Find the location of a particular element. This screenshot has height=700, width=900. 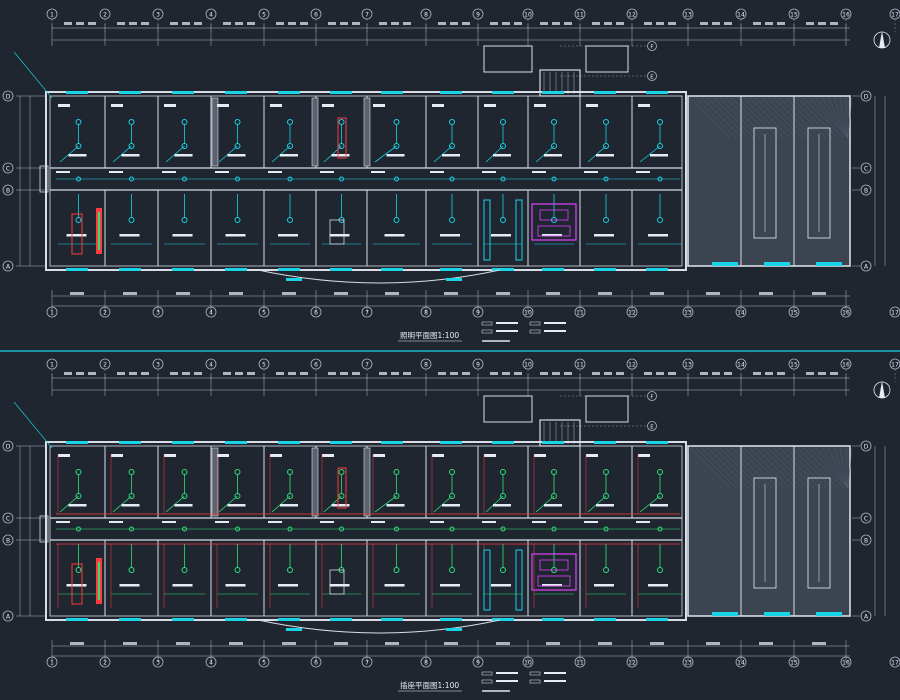

legend-note is located at coordinates (496, 691).